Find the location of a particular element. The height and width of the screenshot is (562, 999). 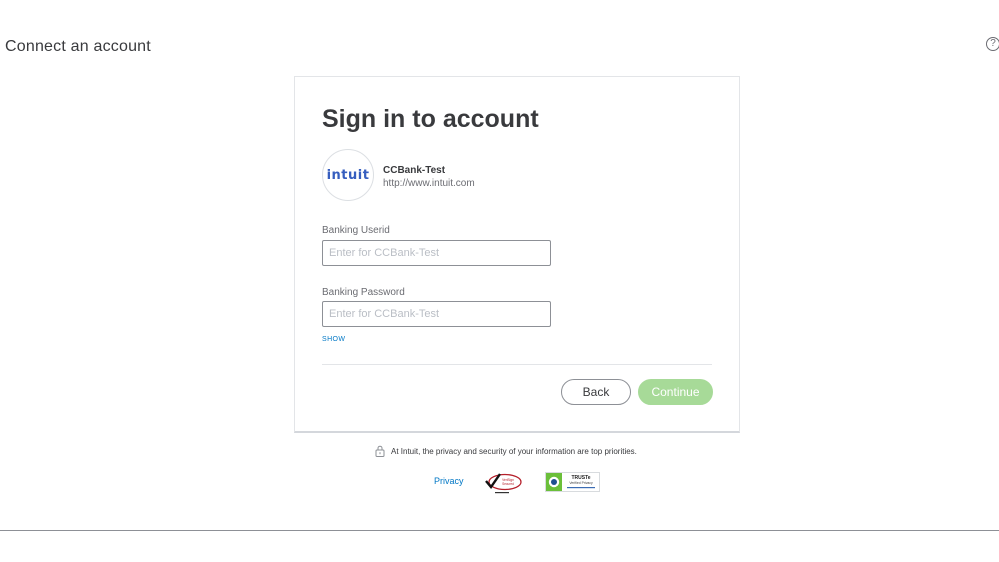

bank-url: http://www.intuit.com is located at coordinates (429, 183).